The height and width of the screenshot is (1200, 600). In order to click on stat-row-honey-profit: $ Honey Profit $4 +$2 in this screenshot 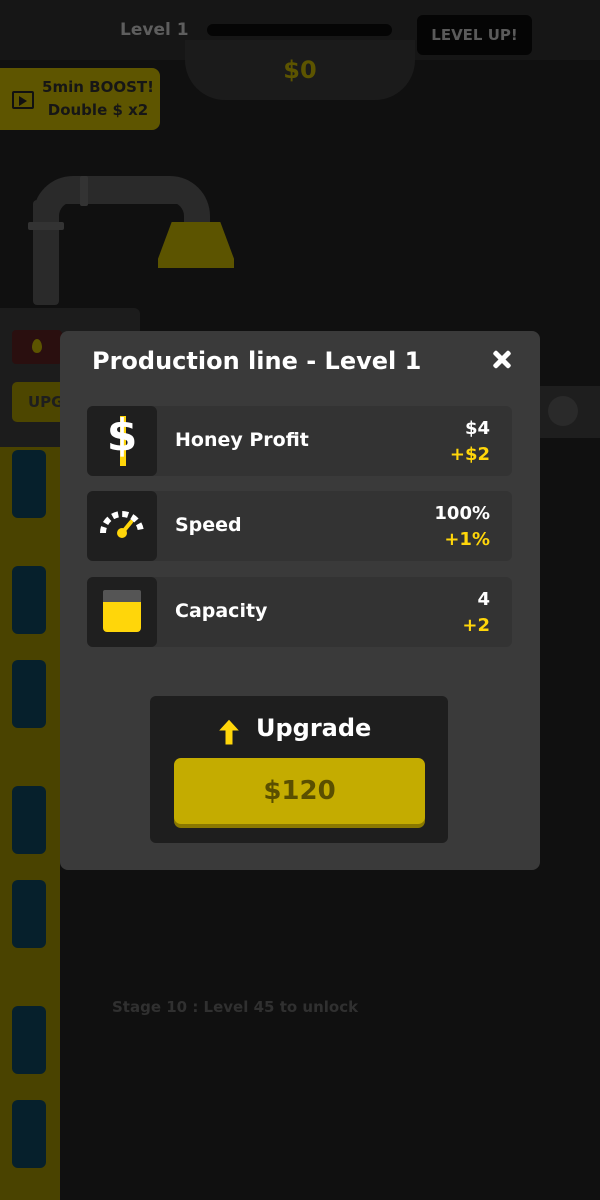, I will do `click(299, 441)`.